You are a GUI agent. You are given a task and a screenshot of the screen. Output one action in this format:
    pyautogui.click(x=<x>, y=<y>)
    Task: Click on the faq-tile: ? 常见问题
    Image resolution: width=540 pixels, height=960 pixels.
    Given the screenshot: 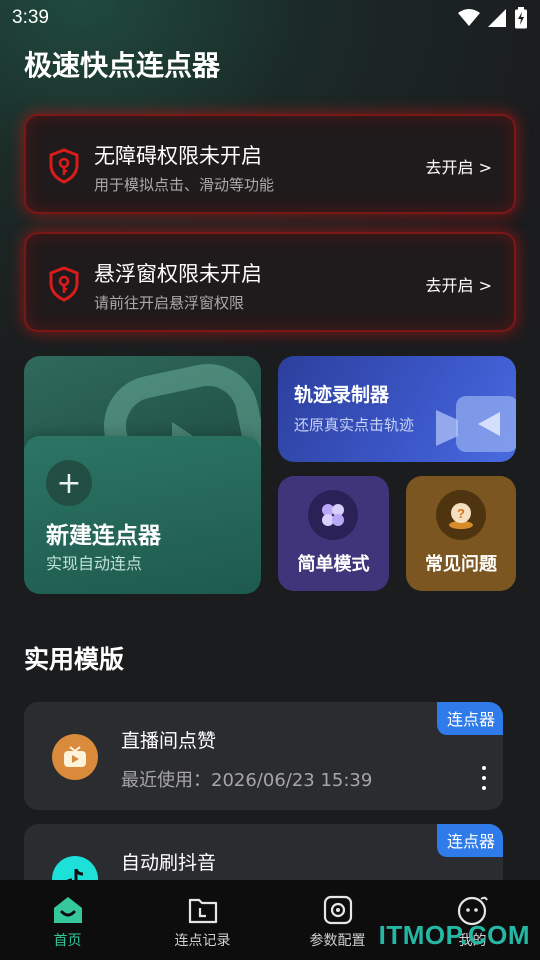 What is the action you would take?
    pyautogui.click(x=461, y=533)
    